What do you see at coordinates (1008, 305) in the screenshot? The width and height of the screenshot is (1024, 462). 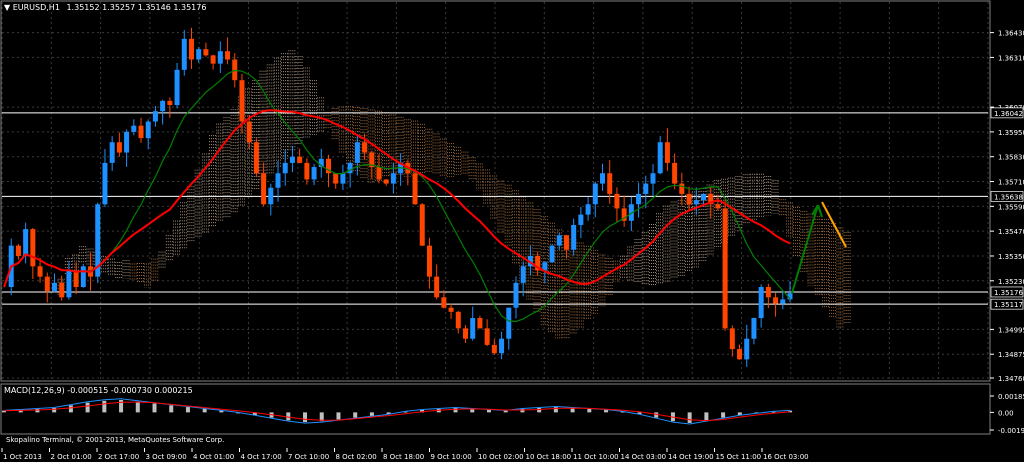 I see `level-label: 1.35117` at bounding box center [1008, 305].